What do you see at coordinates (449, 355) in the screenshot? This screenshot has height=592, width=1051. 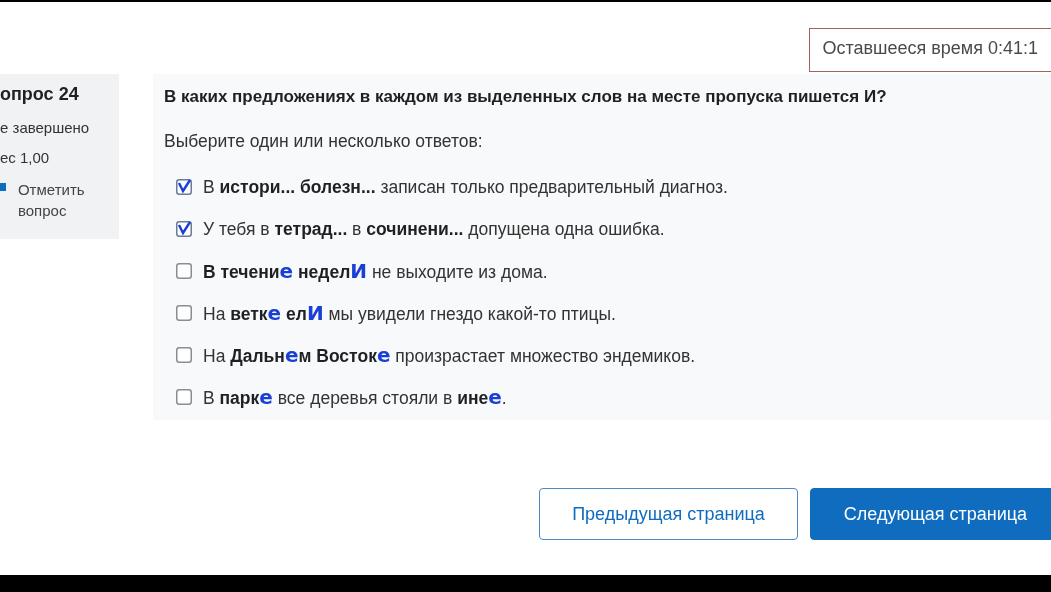 I see `answer-option: На Дальнем Востоке произрастает множество эндемиков.` at bounding box center [449, 355].